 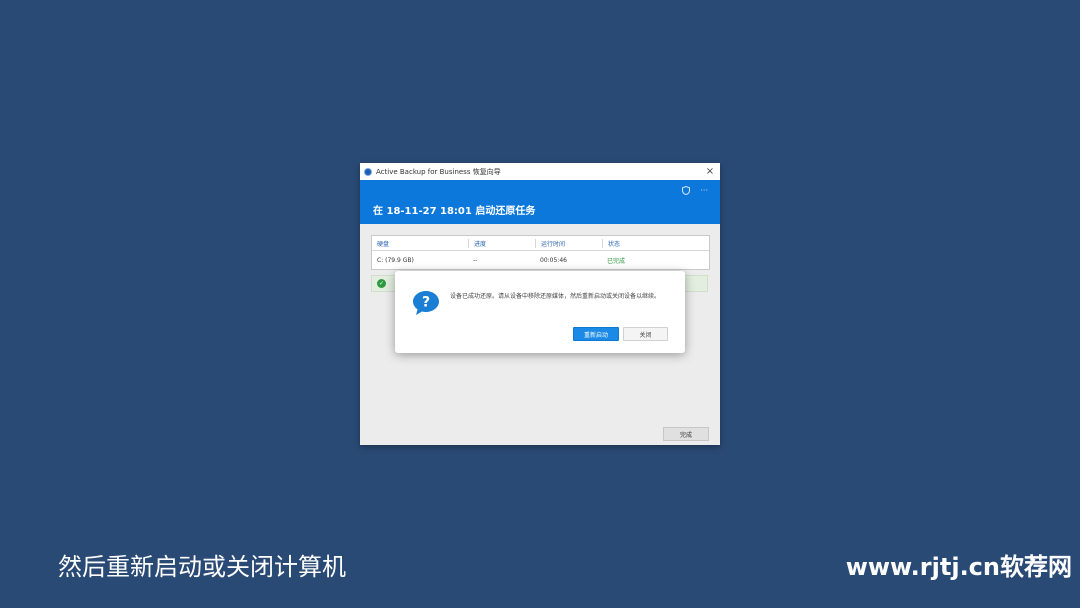 What do you see at coordinates (654, 243) in the screenshot?
I see `column-header-status: 状态` at bounding box center [654, 243].